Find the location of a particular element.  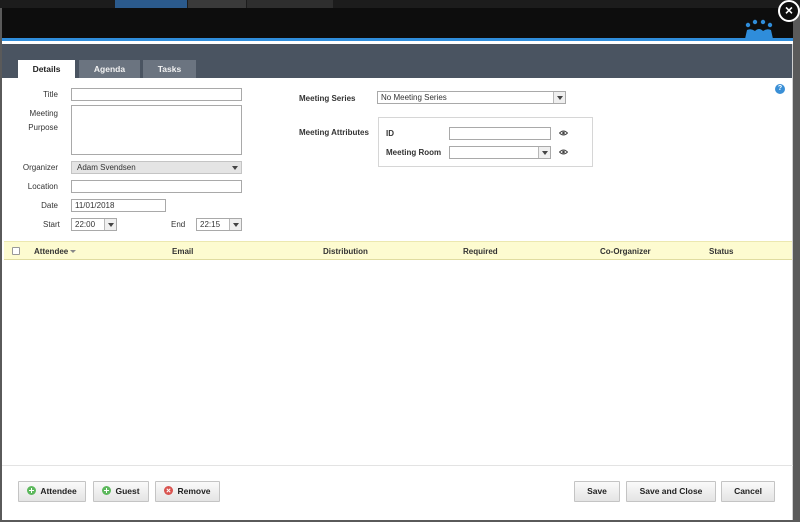

sort-down-icon is located at coordinates (73, 252).